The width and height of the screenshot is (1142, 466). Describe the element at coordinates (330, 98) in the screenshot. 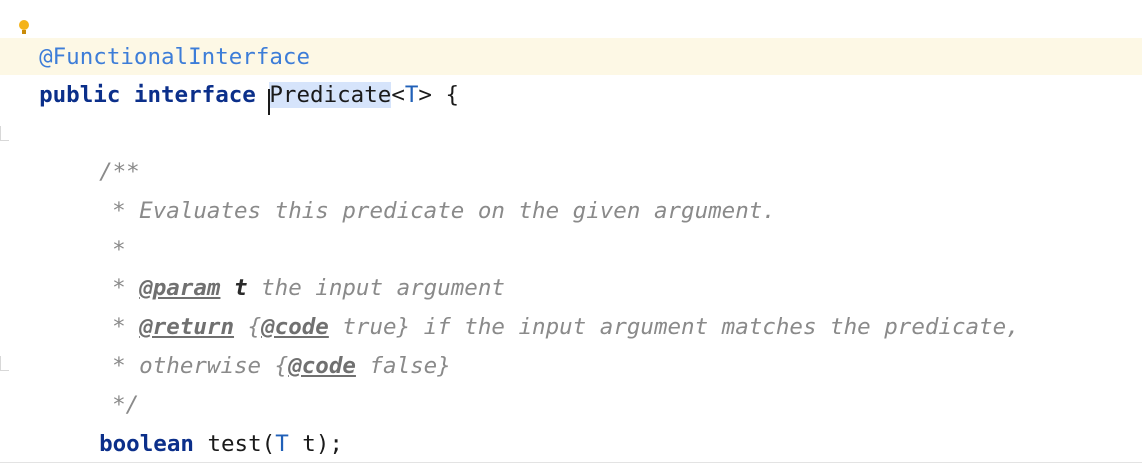

I see `selected-interface-name: Predicate` at that location.